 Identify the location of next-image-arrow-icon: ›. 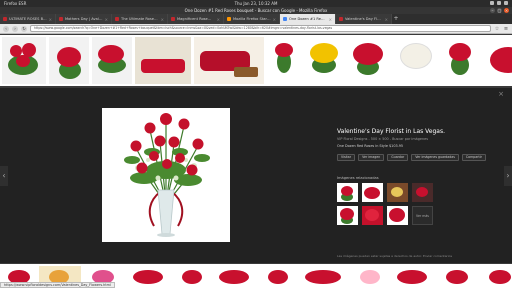
(508, 176).